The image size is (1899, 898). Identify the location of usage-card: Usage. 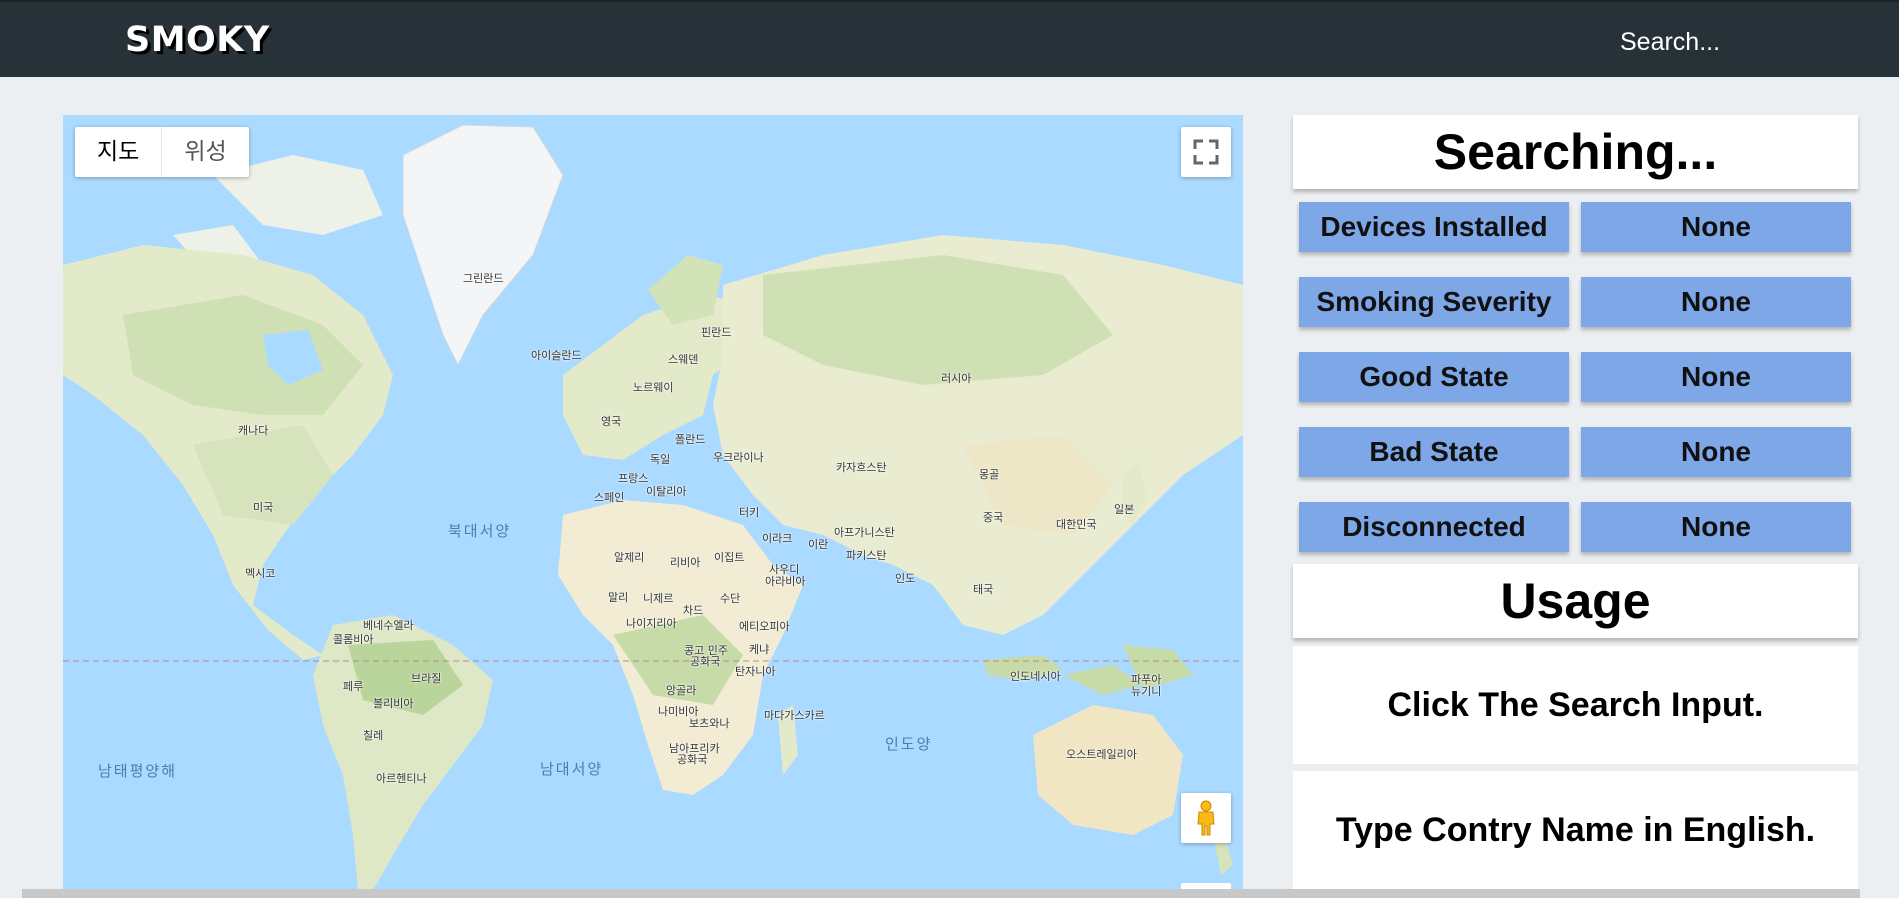
(1575, 601).